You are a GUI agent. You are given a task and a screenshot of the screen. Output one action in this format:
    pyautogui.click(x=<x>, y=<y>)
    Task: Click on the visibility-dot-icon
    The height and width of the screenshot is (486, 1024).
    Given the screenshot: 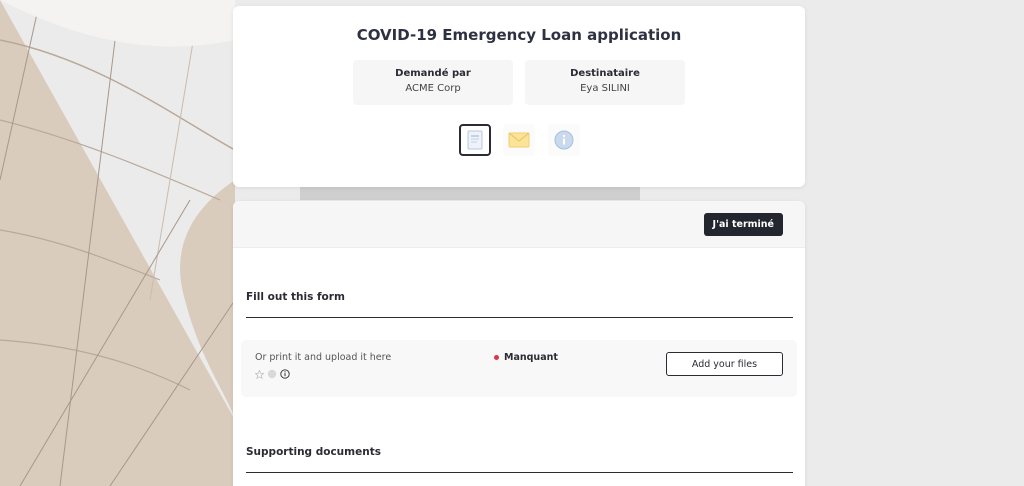 What is the action you would take?
    pyautogui.click(x=272, y=374)
    